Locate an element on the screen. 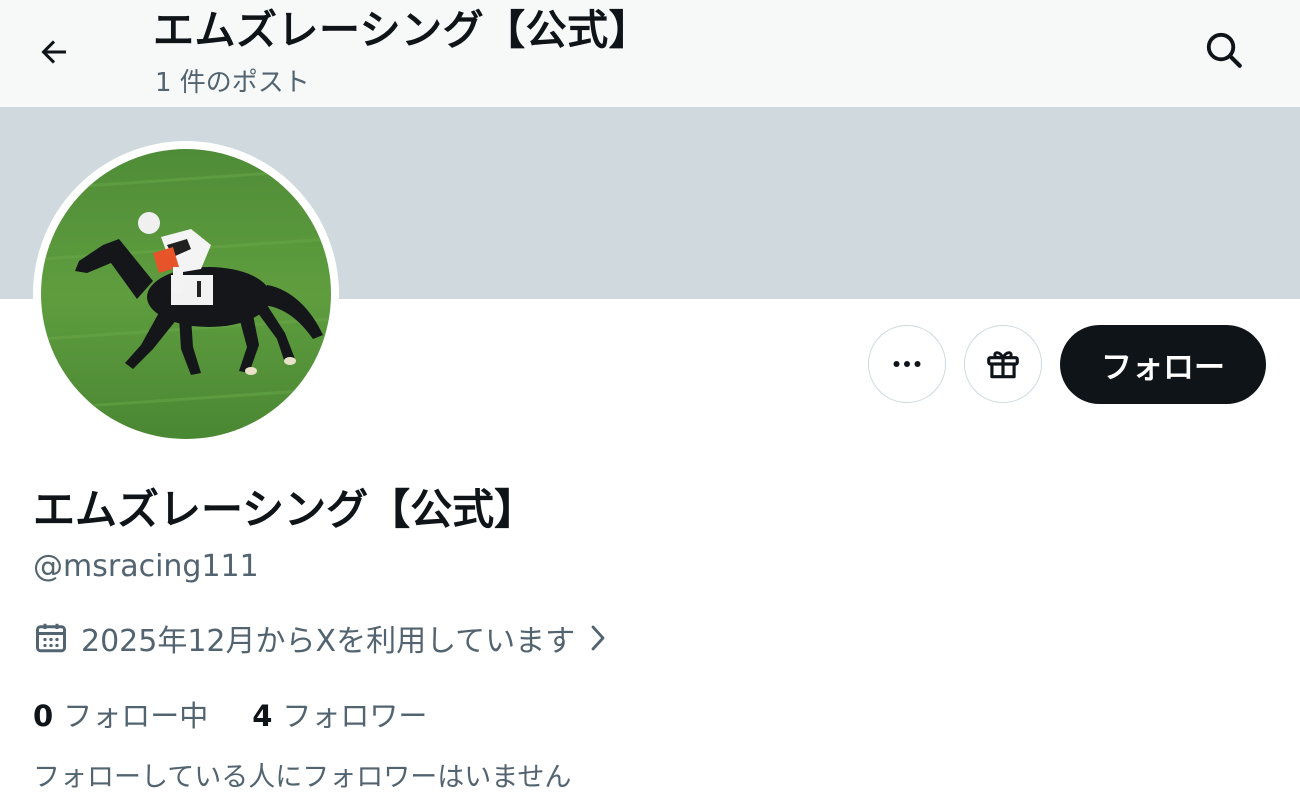 Image resolution: width=1300 pixels, height=803 pixels. back-button is located at coordinates (54, 52).